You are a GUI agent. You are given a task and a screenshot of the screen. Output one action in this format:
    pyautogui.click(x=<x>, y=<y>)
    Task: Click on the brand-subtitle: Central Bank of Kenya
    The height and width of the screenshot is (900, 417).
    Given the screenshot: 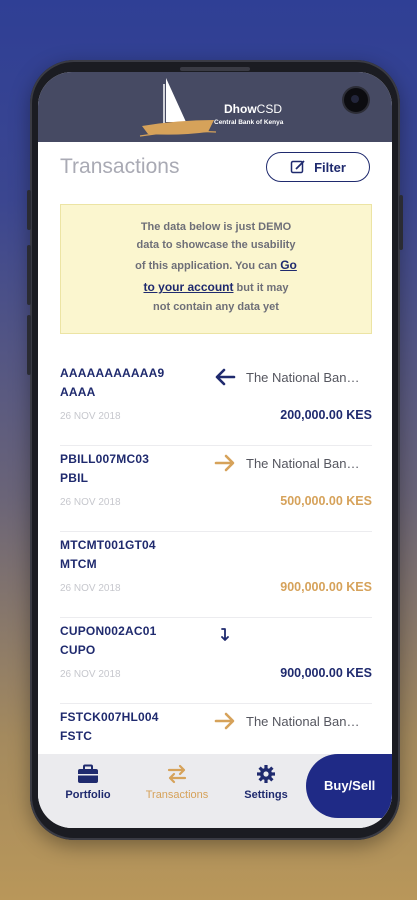 What is the action you would take?
    pyautogui.click(x=249, y=122)
    